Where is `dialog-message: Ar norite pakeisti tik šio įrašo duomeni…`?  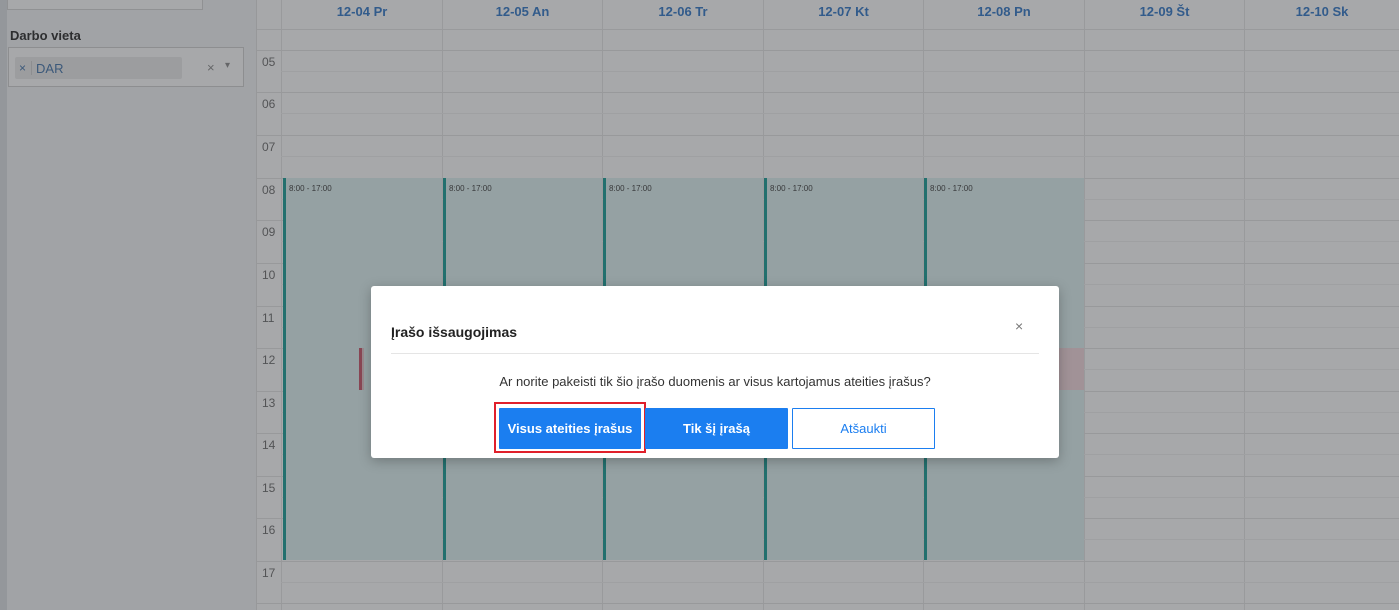
dialog-message: Ar norite pakeisti tik šio įrašo duomeni… is located at coordinates (715, 381).